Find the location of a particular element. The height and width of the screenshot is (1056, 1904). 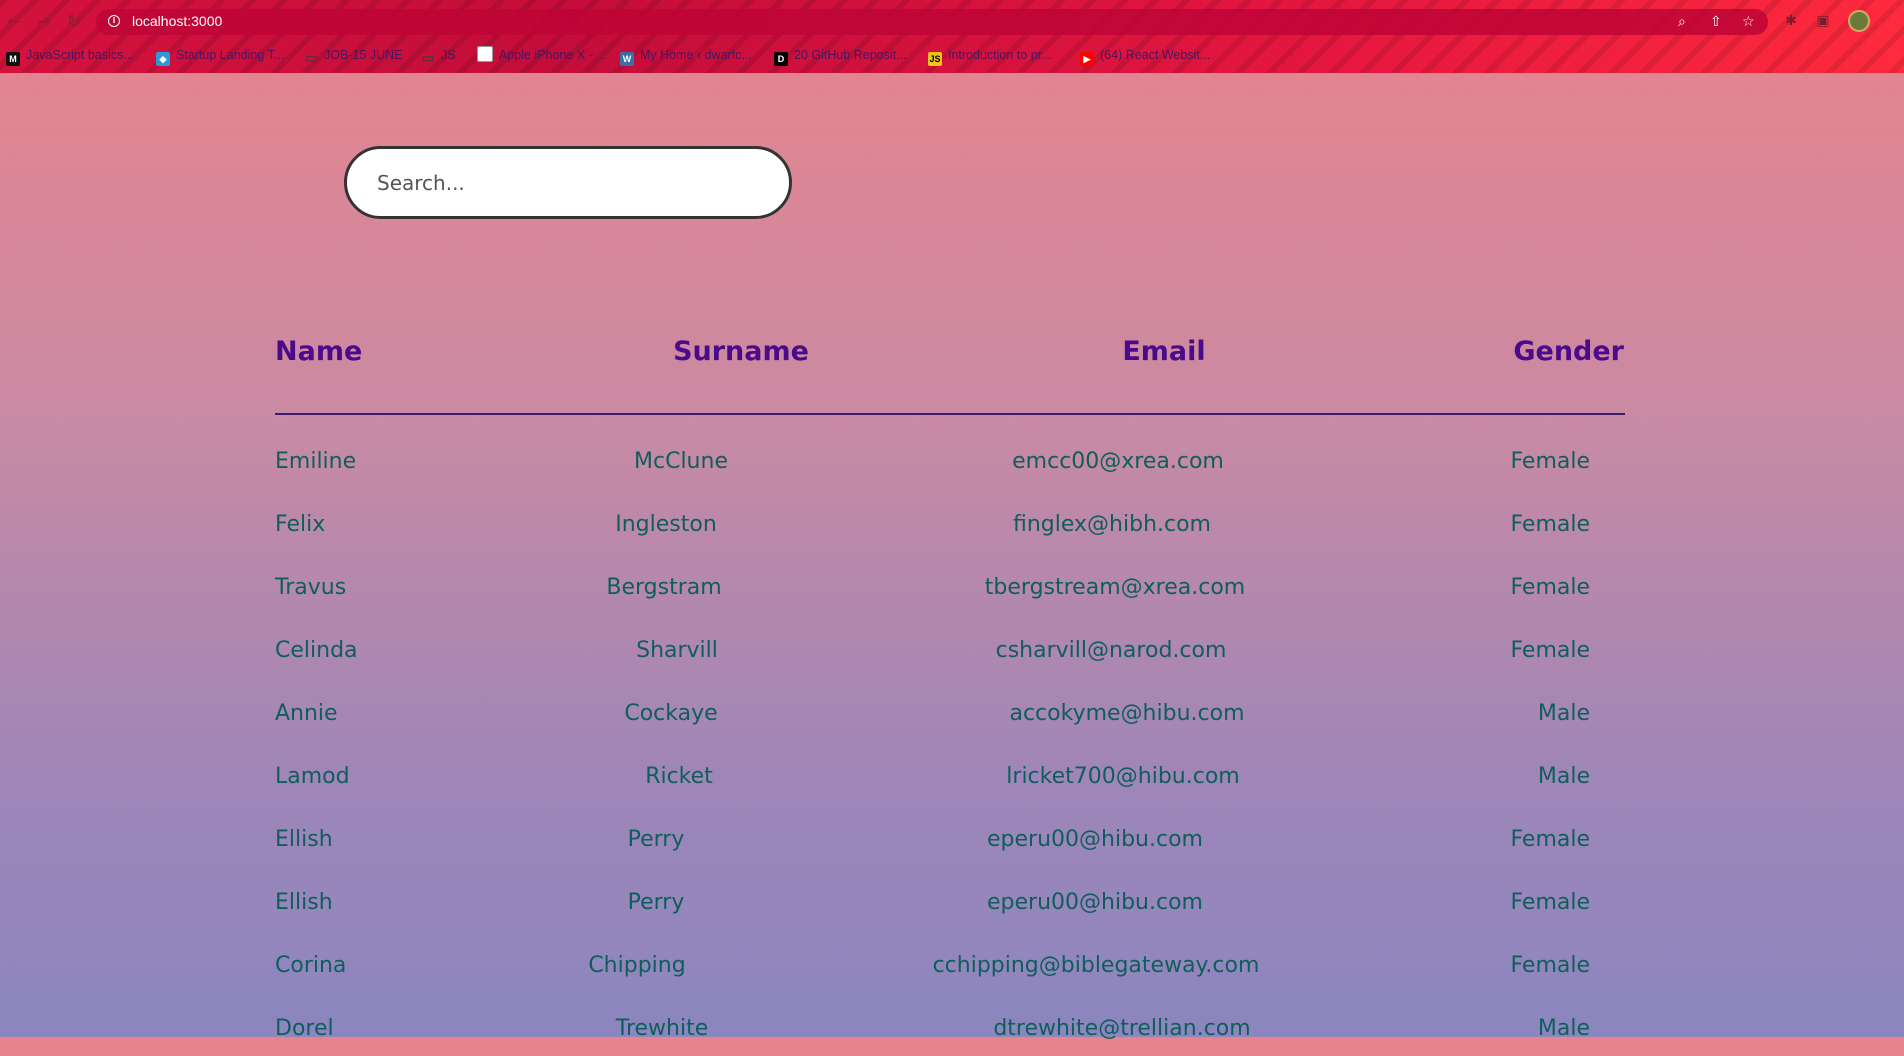

cell-name: Travus is located at coordinates (311, 587).